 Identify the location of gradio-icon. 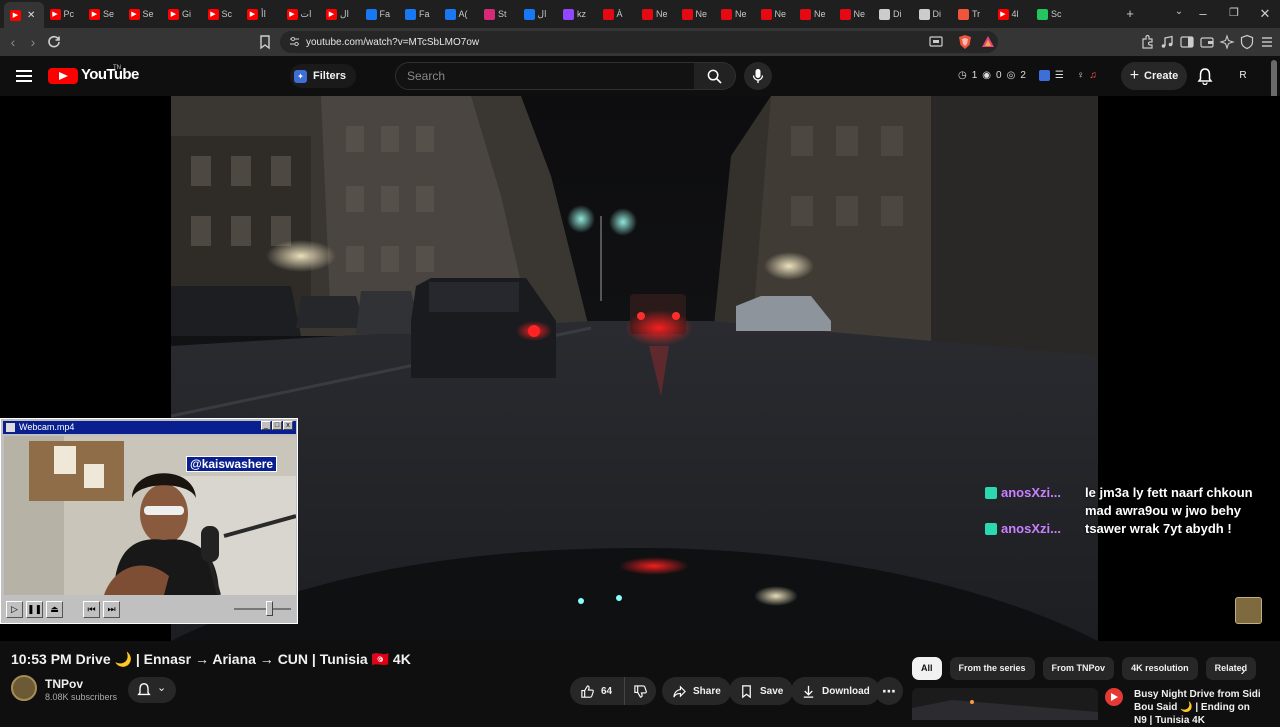
(1042, 14).